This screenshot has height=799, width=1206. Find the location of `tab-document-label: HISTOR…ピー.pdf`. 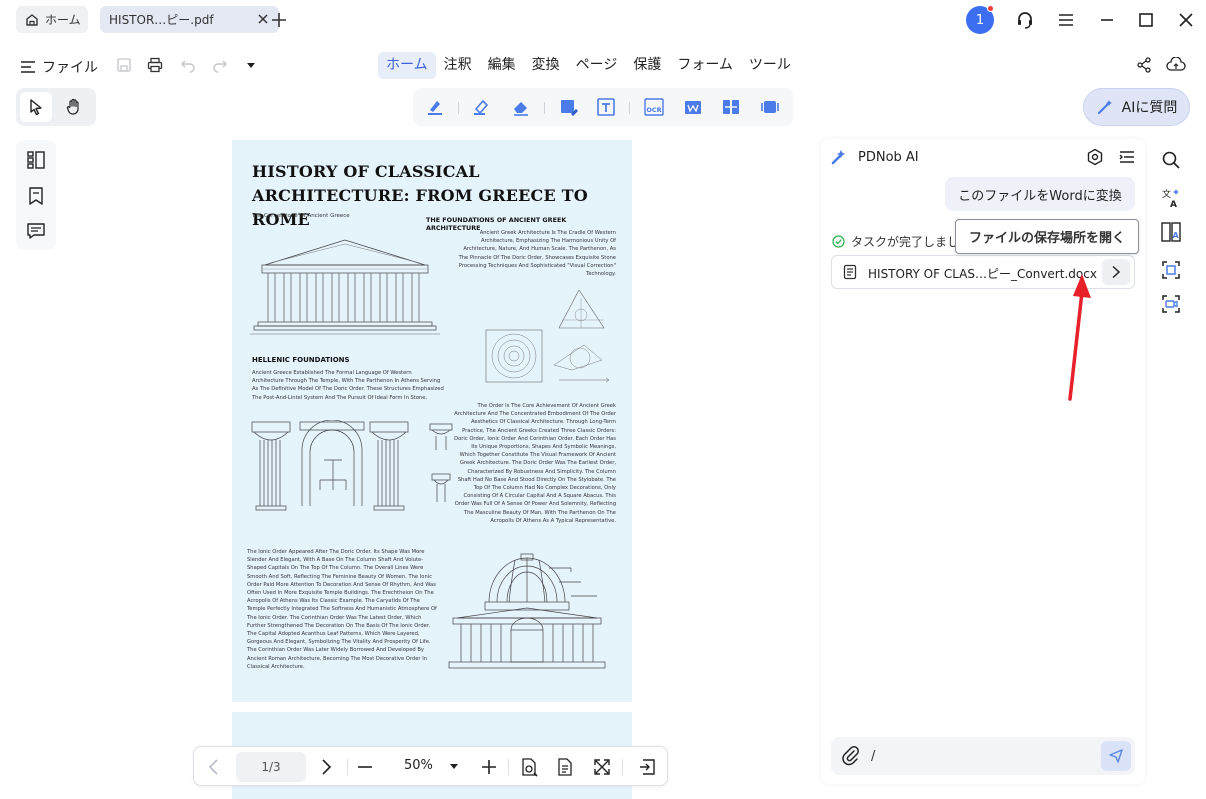

tab-document-label: HISTOR…ピー.pdf is located at coordinates (161, 20).